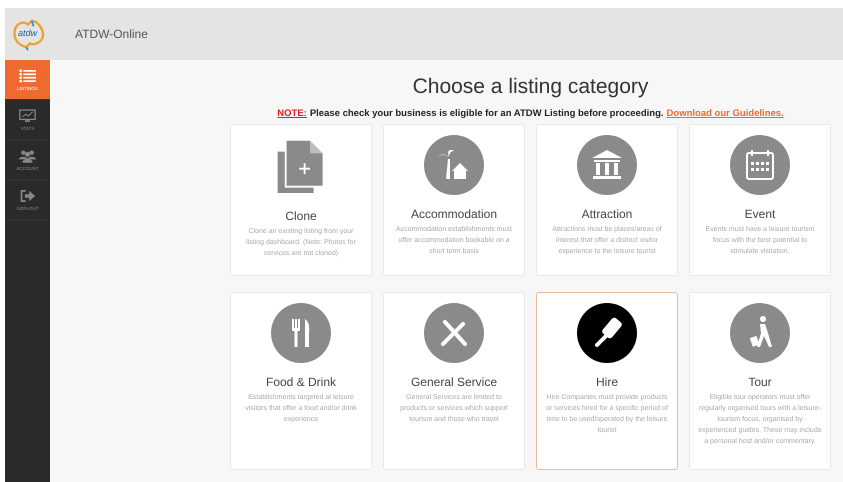 The image size is (843, 482). What do you see at coordinates (607, 214) in the screenshot?
I see `category-title: Attraction` at bounding box center [607, 214].